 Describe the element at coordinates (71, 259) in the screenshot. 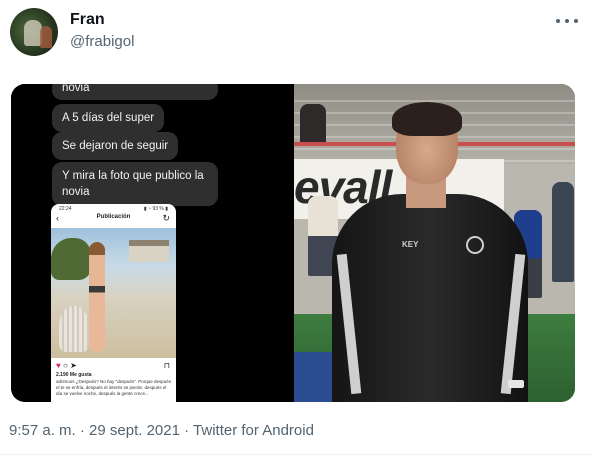

I see `tree` at that location.